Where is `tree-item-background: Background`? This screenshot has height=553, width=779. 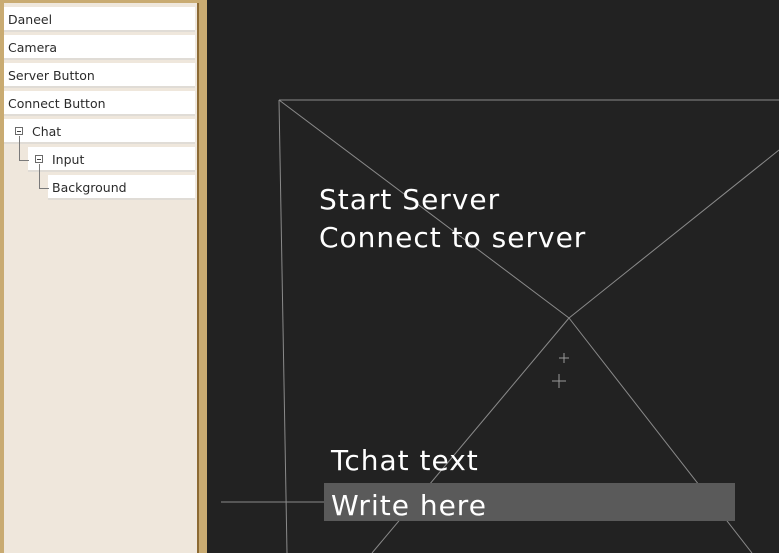
tree-item-background: Background is located at coordinates (121, 187).